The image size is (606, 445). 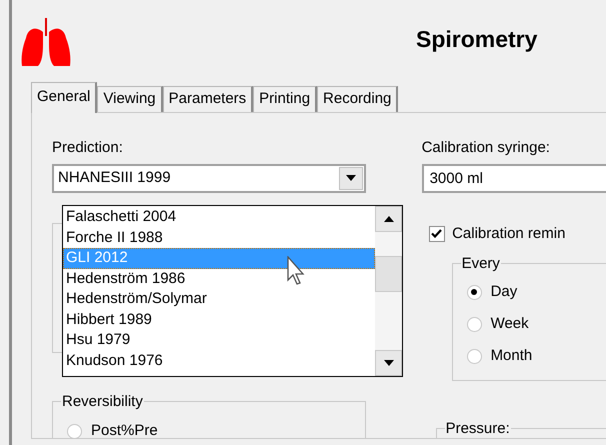 I want to click on dropdown-option: Hedenström/Solymar, so click(x=219, y=299).